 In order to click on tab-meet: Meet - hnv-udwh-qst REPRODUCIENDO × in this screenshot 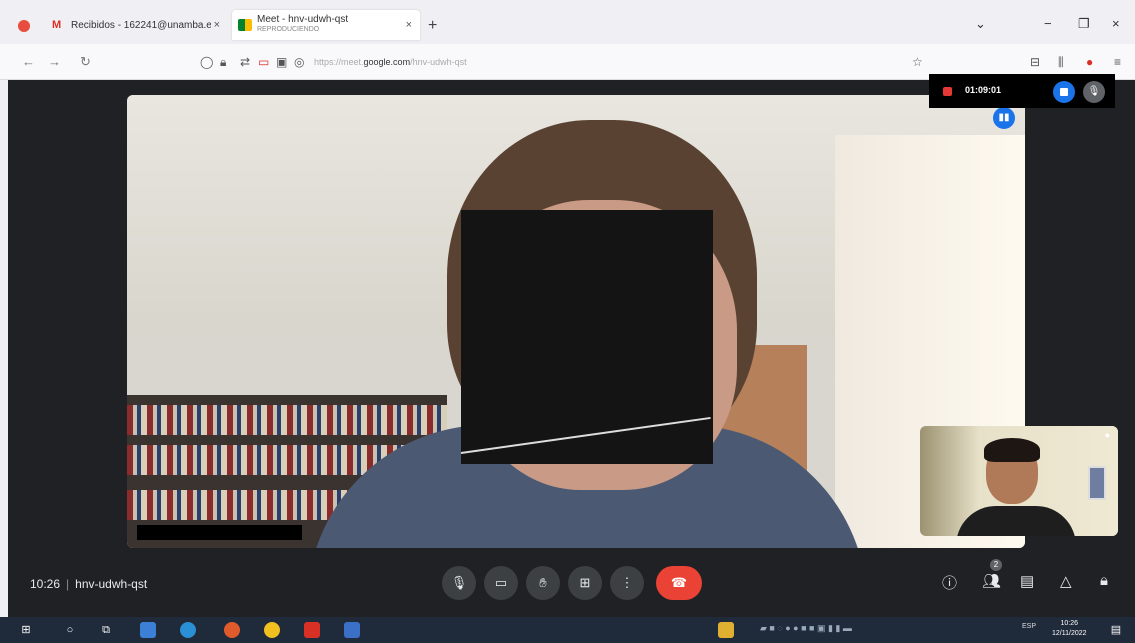, I will do `click(326, 25)`.